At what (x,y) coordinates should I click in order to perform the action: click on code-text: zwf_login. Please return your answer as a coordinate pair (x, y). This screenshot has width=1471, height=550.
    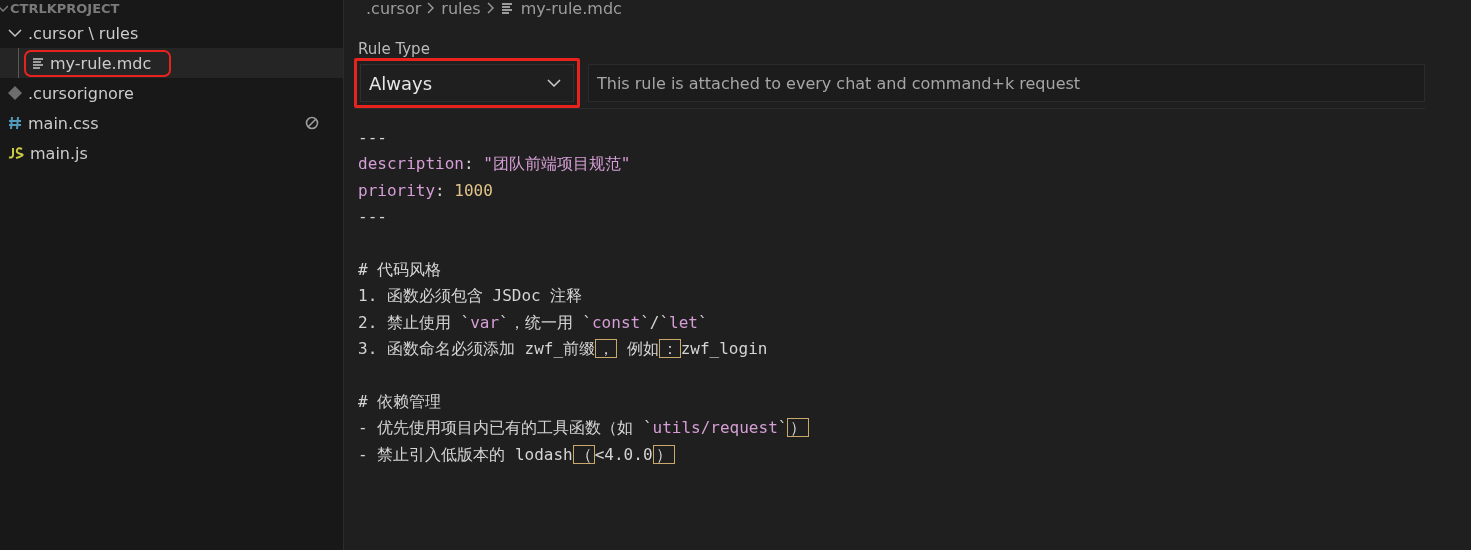
    Looking at the image, I should click on (724, 349).